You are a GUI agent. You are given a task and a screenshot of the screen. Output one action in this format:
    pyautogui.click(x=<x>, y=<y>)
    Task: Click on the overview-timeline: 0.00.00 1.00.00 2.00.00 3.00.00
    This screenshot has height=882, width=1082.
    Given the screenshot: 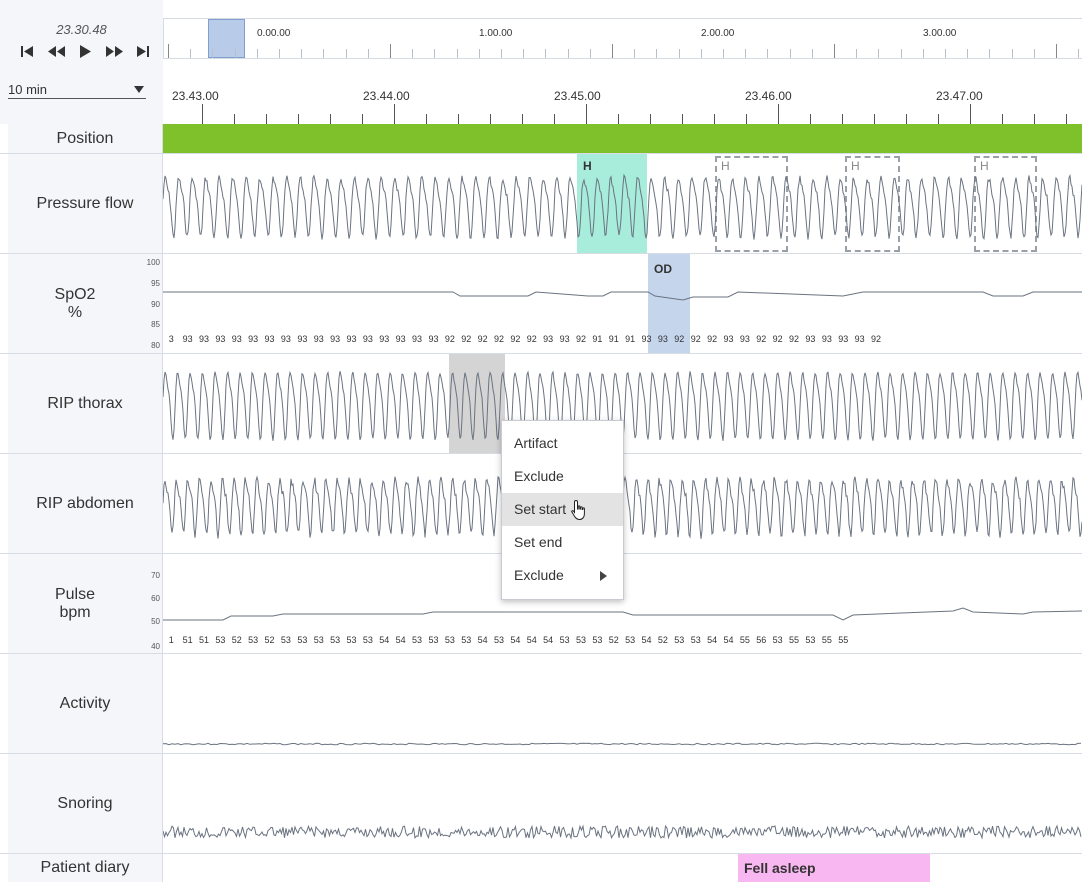 What is the action you would take?
    pyautogui.click(x=622, y=38)
    